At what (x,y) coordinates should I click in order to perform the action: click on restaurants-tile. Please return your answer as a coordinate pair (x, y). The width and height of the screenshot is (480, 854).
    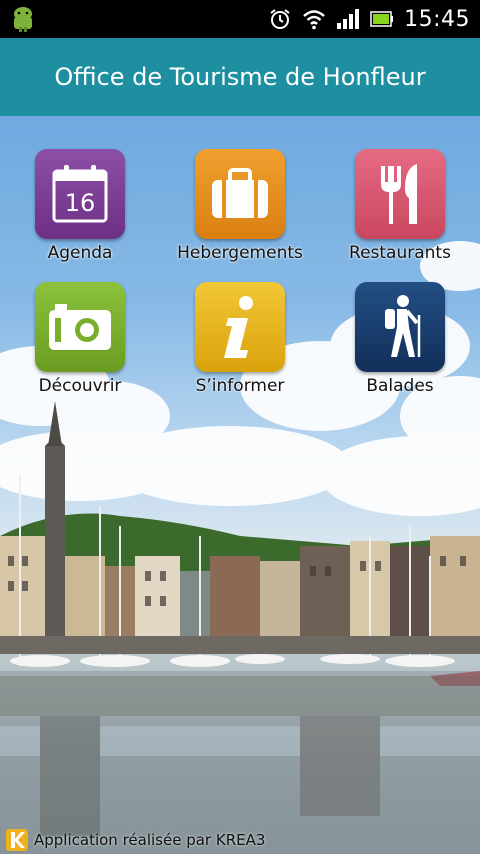
    Looking at the image, I should click on (400, 194).